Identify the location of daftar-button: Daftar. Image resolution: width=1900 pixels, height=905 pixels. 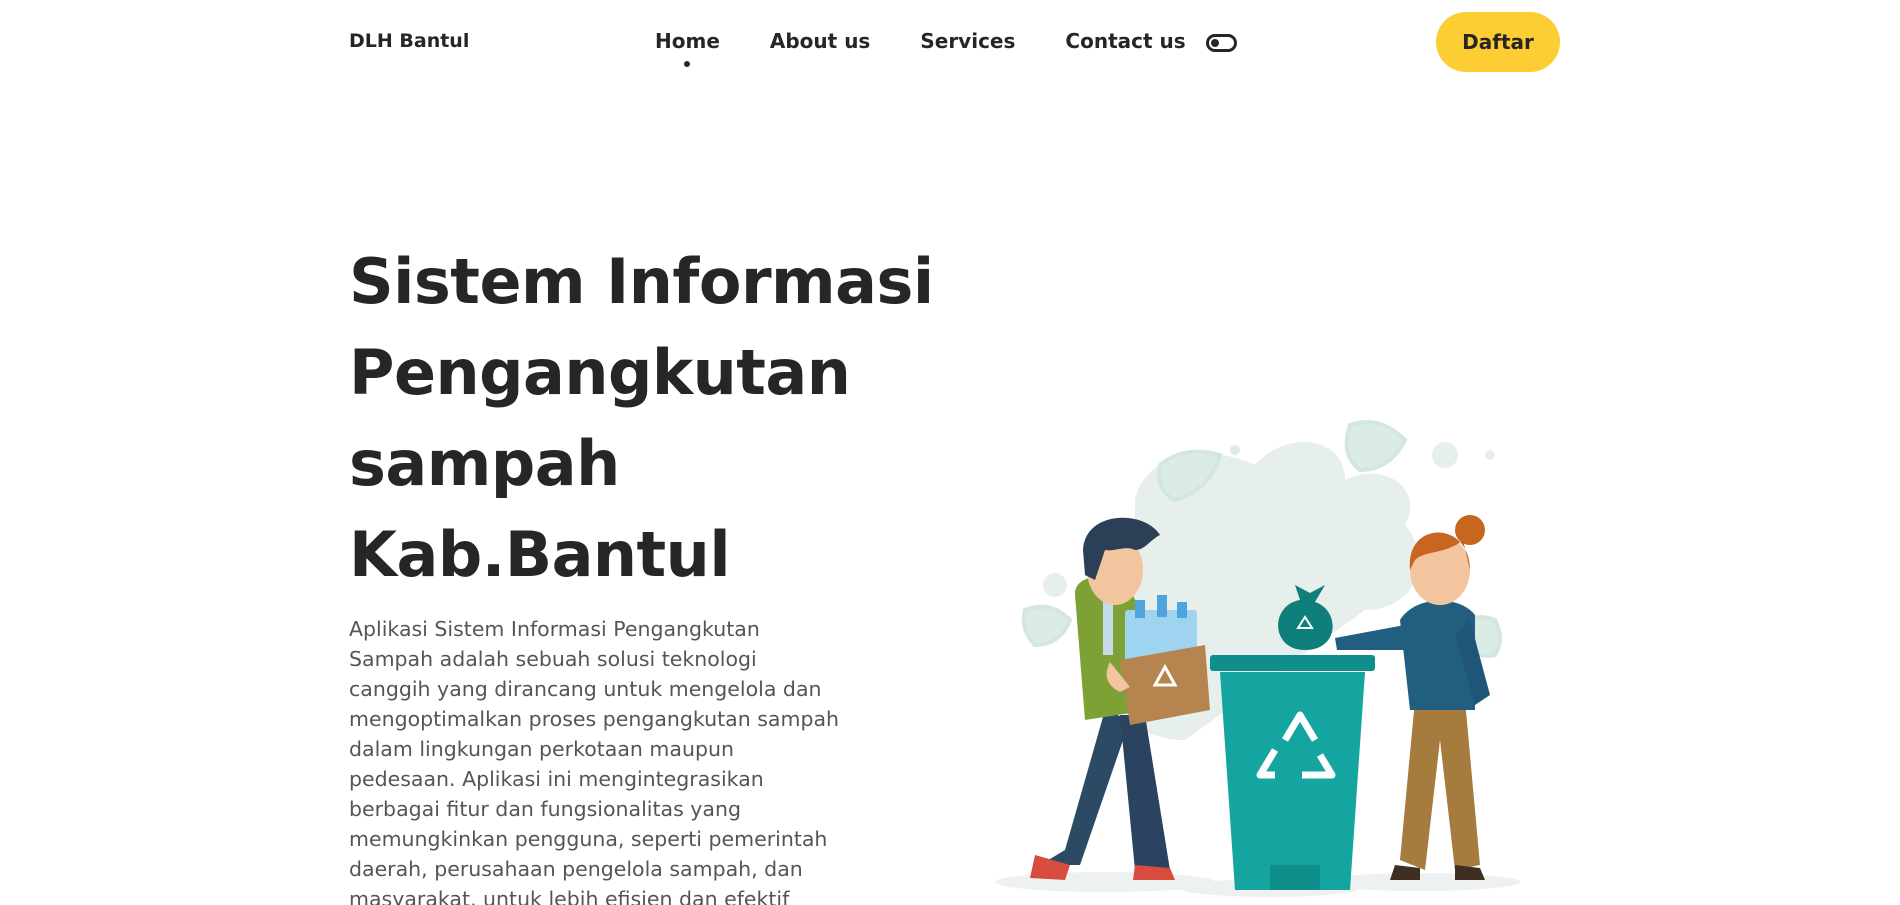
(1498, 42).